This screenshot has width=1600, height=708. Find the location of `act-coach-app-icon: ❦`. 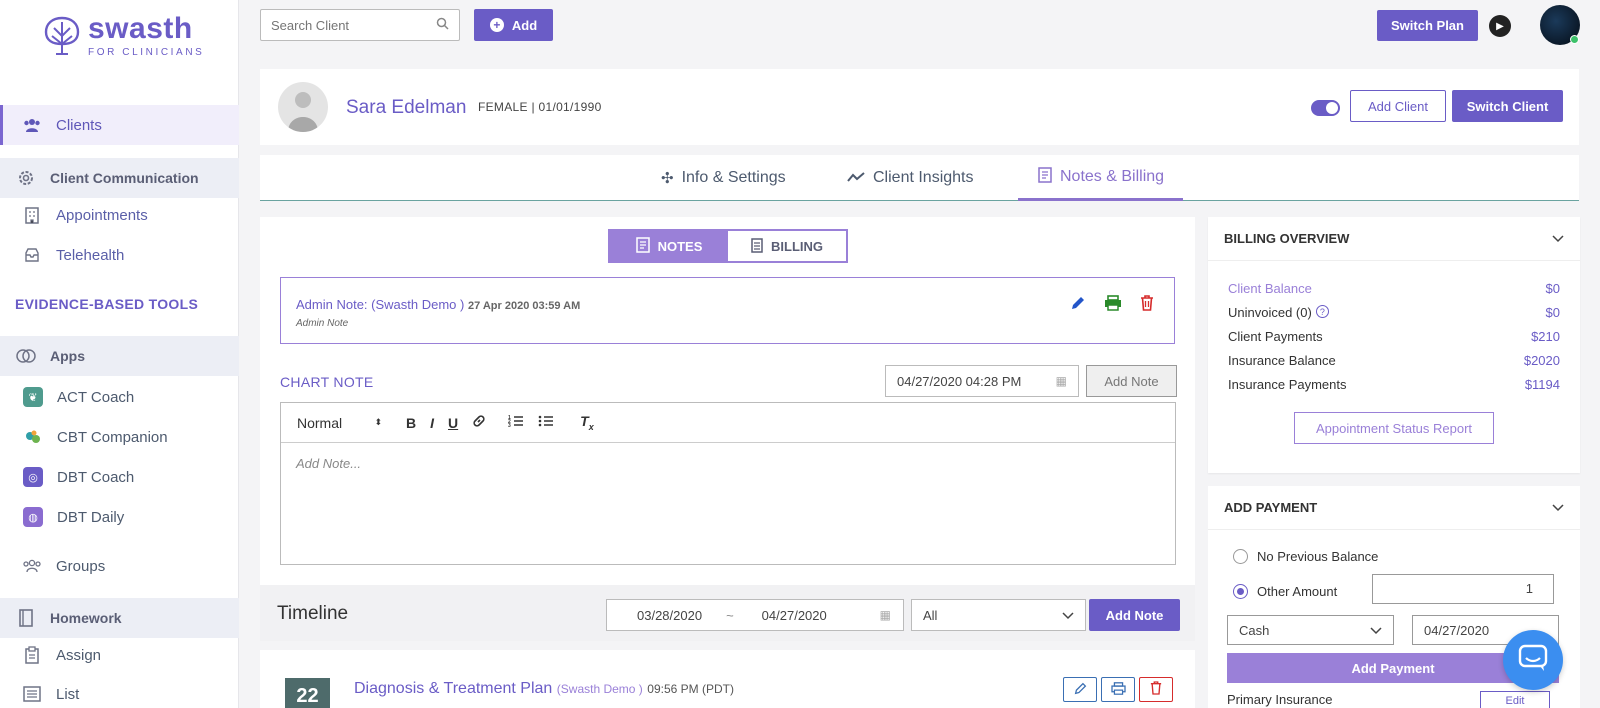

act-coach-app-icon: ❦ is located at coordinates (33, 397).